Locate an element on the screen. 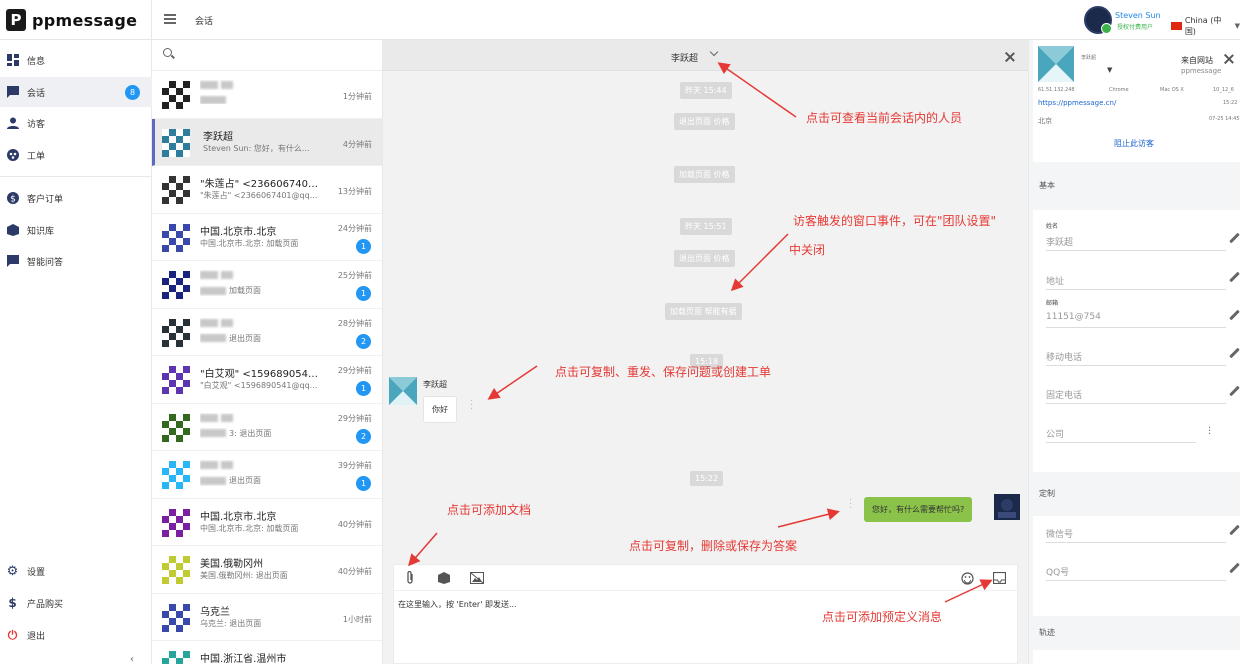  search-icon is located at coordinates (167, 52).